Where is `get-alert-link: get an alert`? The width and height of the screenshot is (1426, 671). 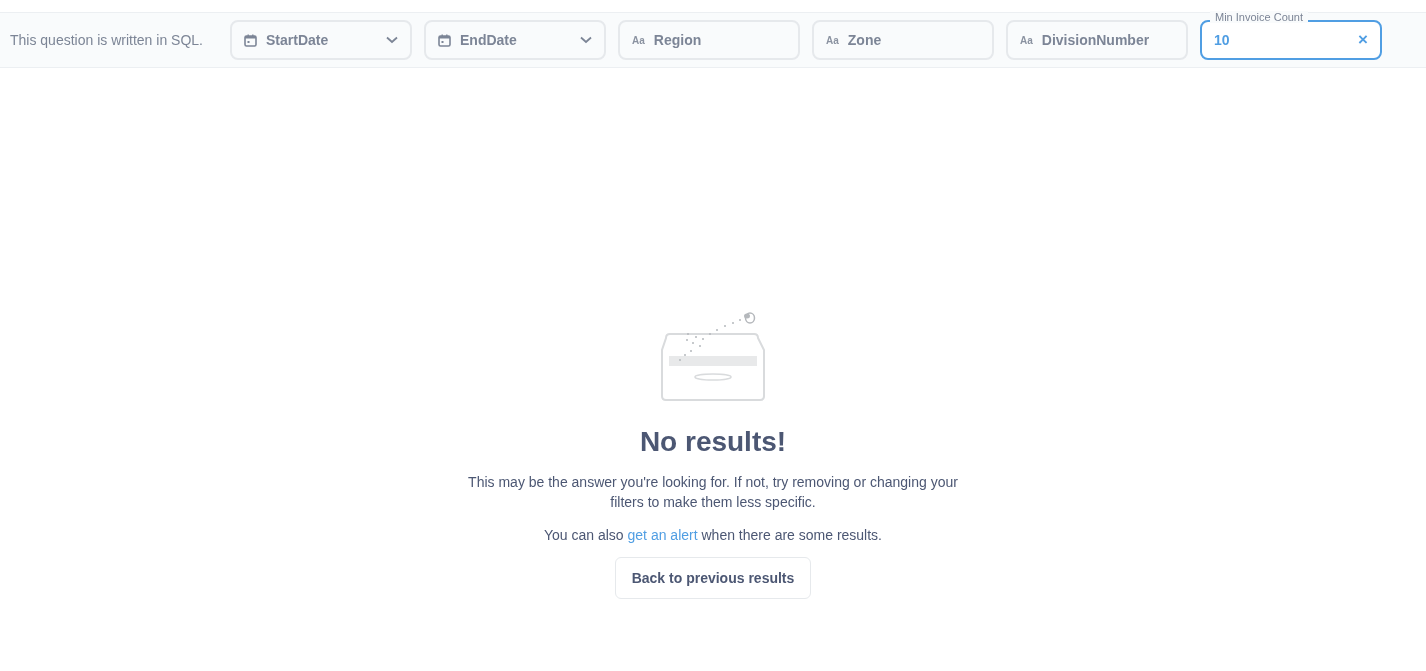
get-alert-link: get an alert is located at coordinates (662, 535).